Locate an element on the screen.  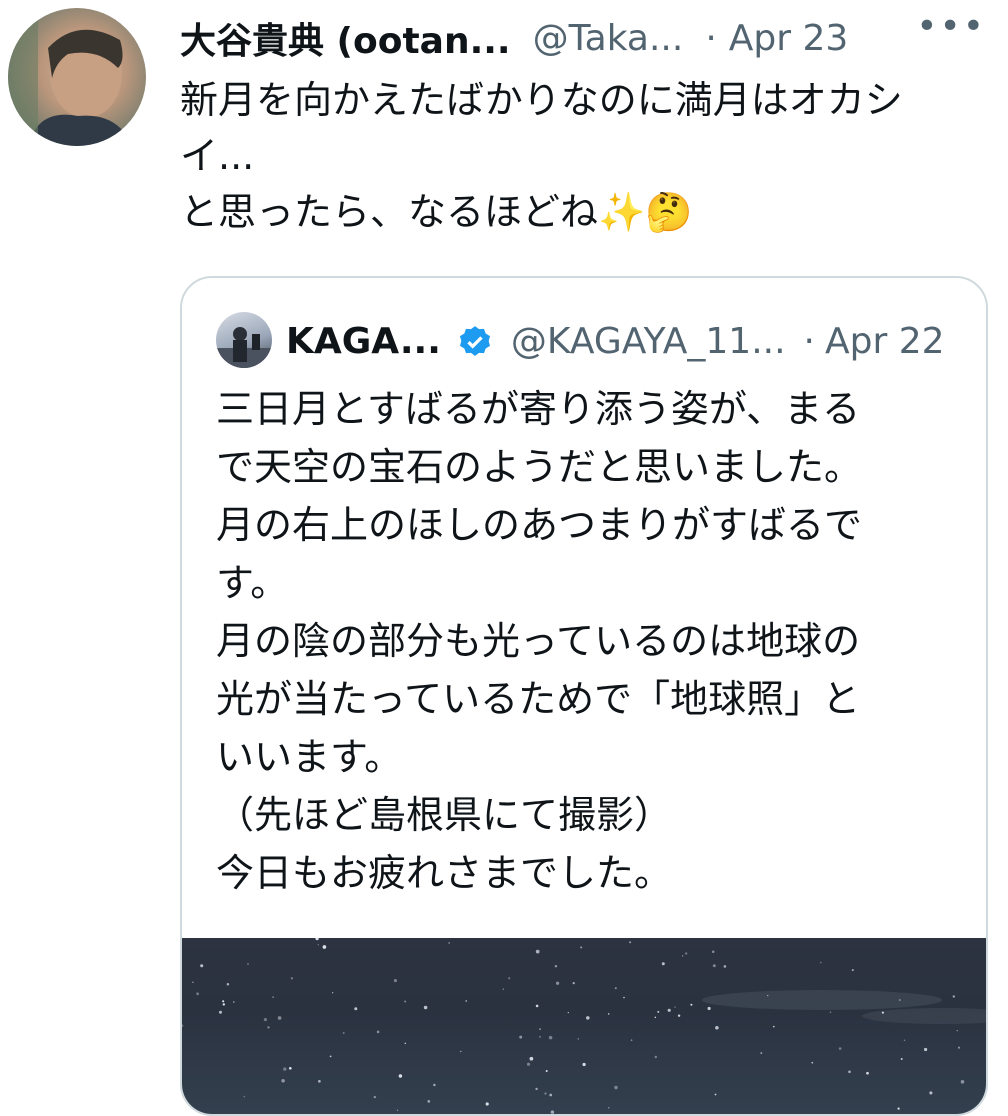
tweet-header: 大谷貴典 (ootan... @Taka... · Apr 23 is located at coordinates (590, 38).